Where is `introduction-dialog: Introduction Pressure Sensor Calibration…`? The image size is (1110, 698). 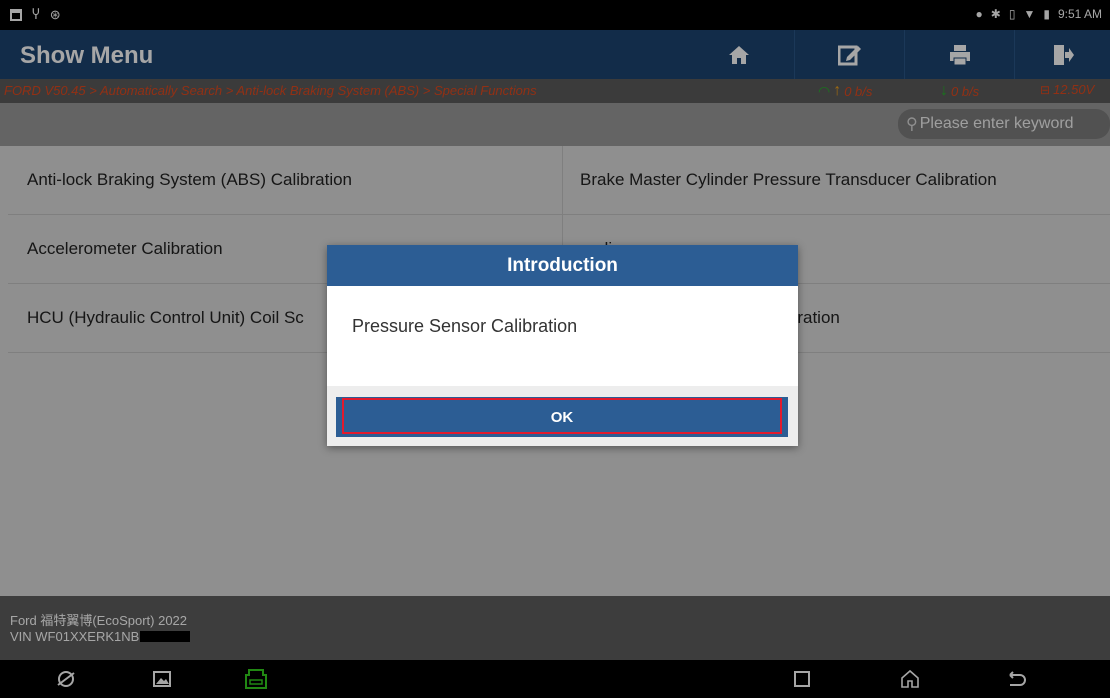
introduction-dialog: Introduction Pressure Sensor Calibration… is located at coordinates (562, 345).